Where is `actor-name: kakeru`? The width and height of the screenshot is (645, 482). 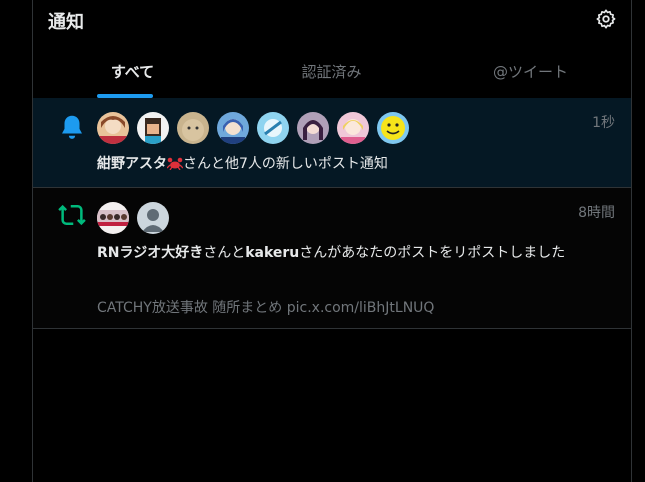 actor-name: kakeru is located at coordinates (272, 253).